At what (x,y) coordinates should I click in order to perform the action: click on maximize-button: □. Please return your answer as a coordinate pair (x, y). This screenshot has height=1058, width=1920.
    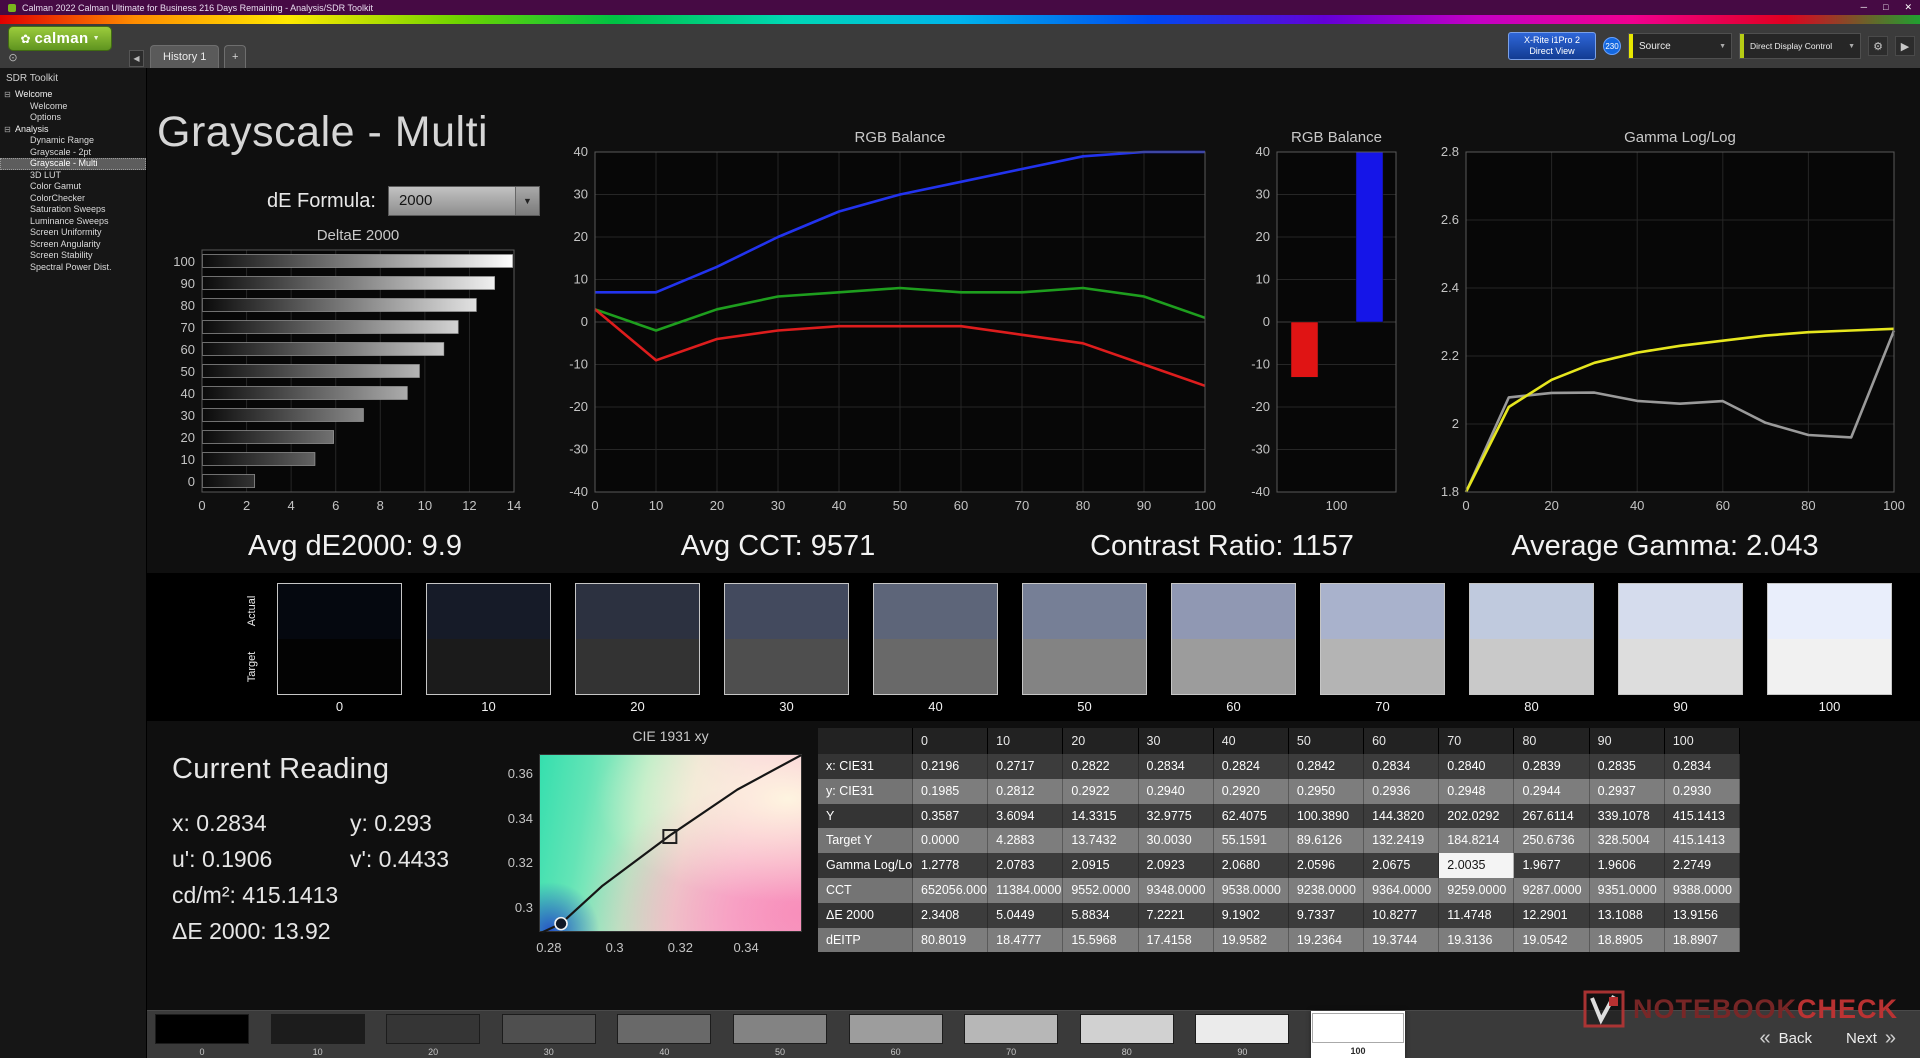
    Looking at the image, I should click on (1885, 7).